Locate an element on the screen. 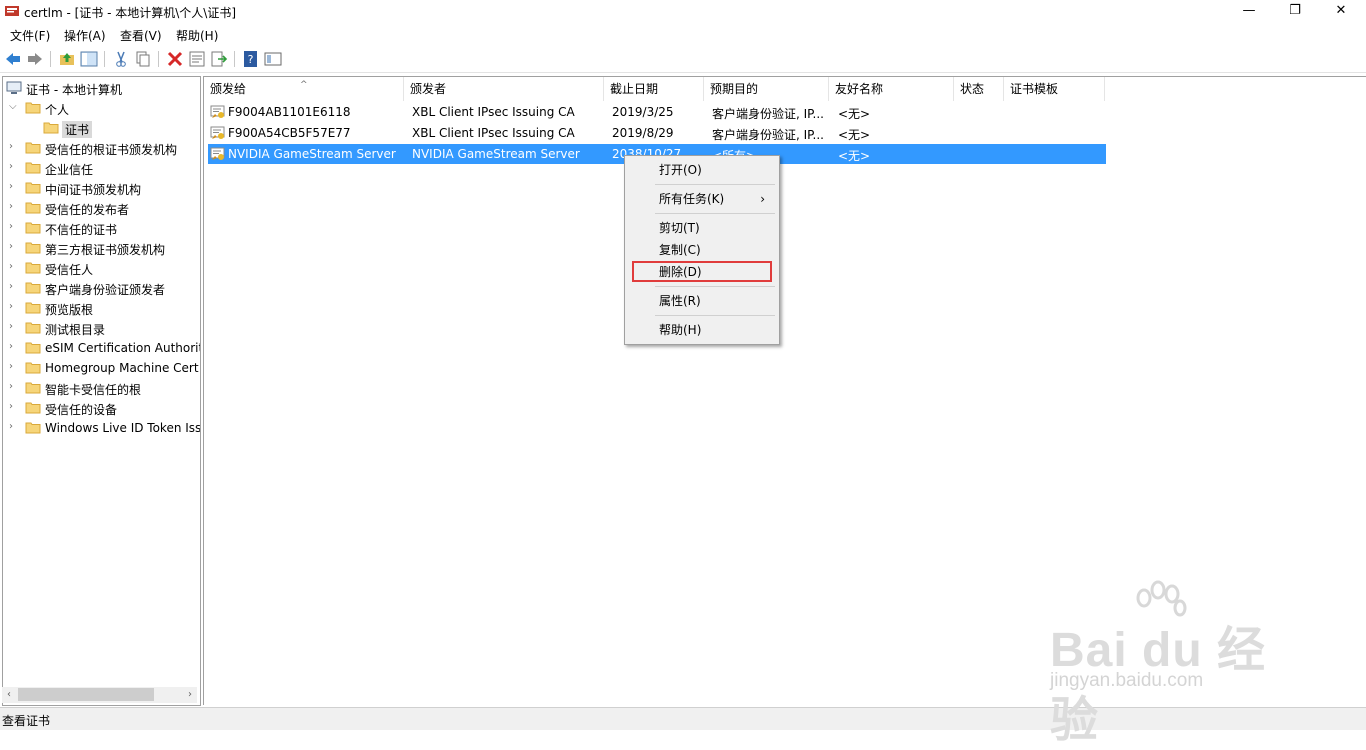 This screenshot has width=1366, height=750. show-hide-tree-icon is located at coordinates (89, 59).